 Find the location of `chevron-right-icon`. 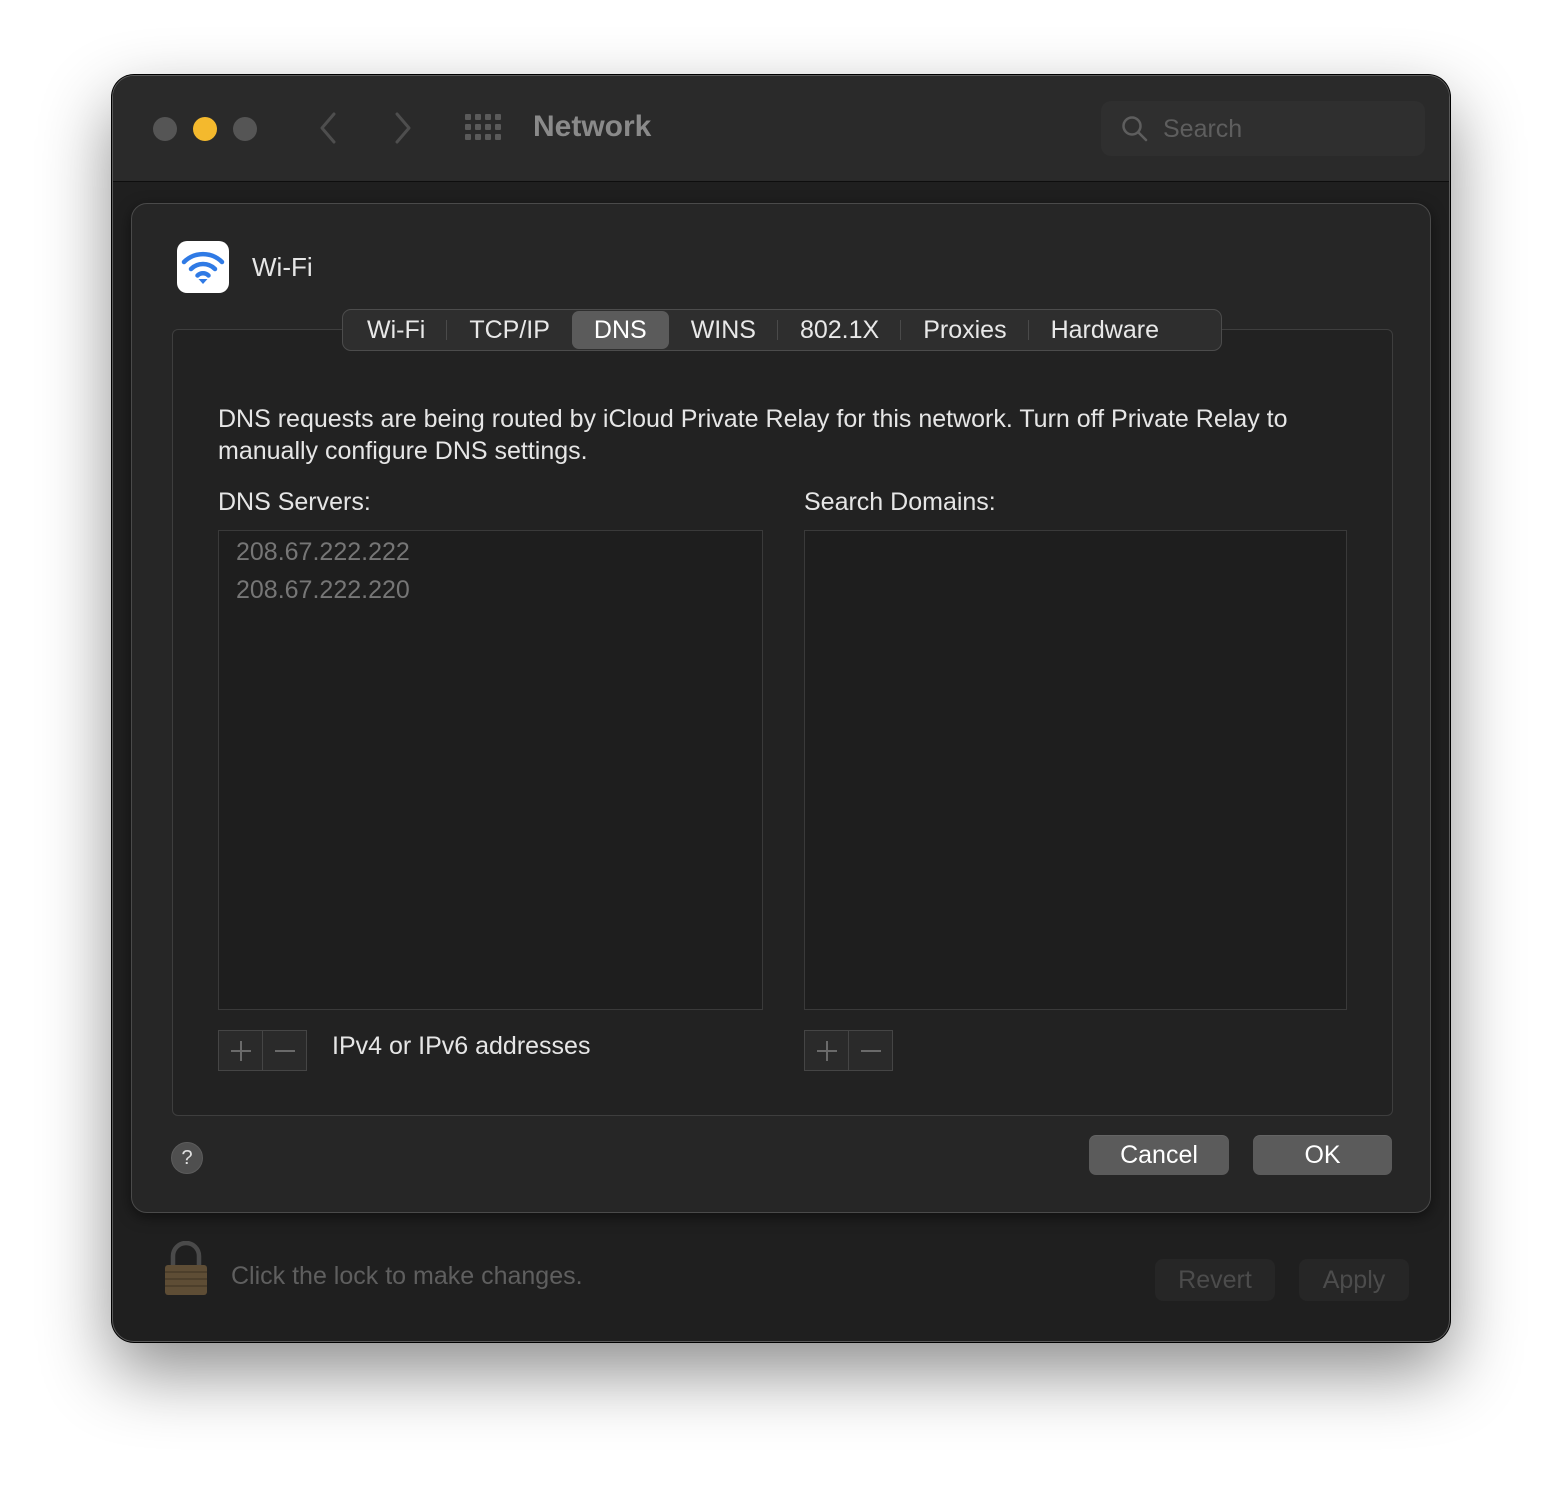

chevron-right-icon is located at coordinates (403, 128).